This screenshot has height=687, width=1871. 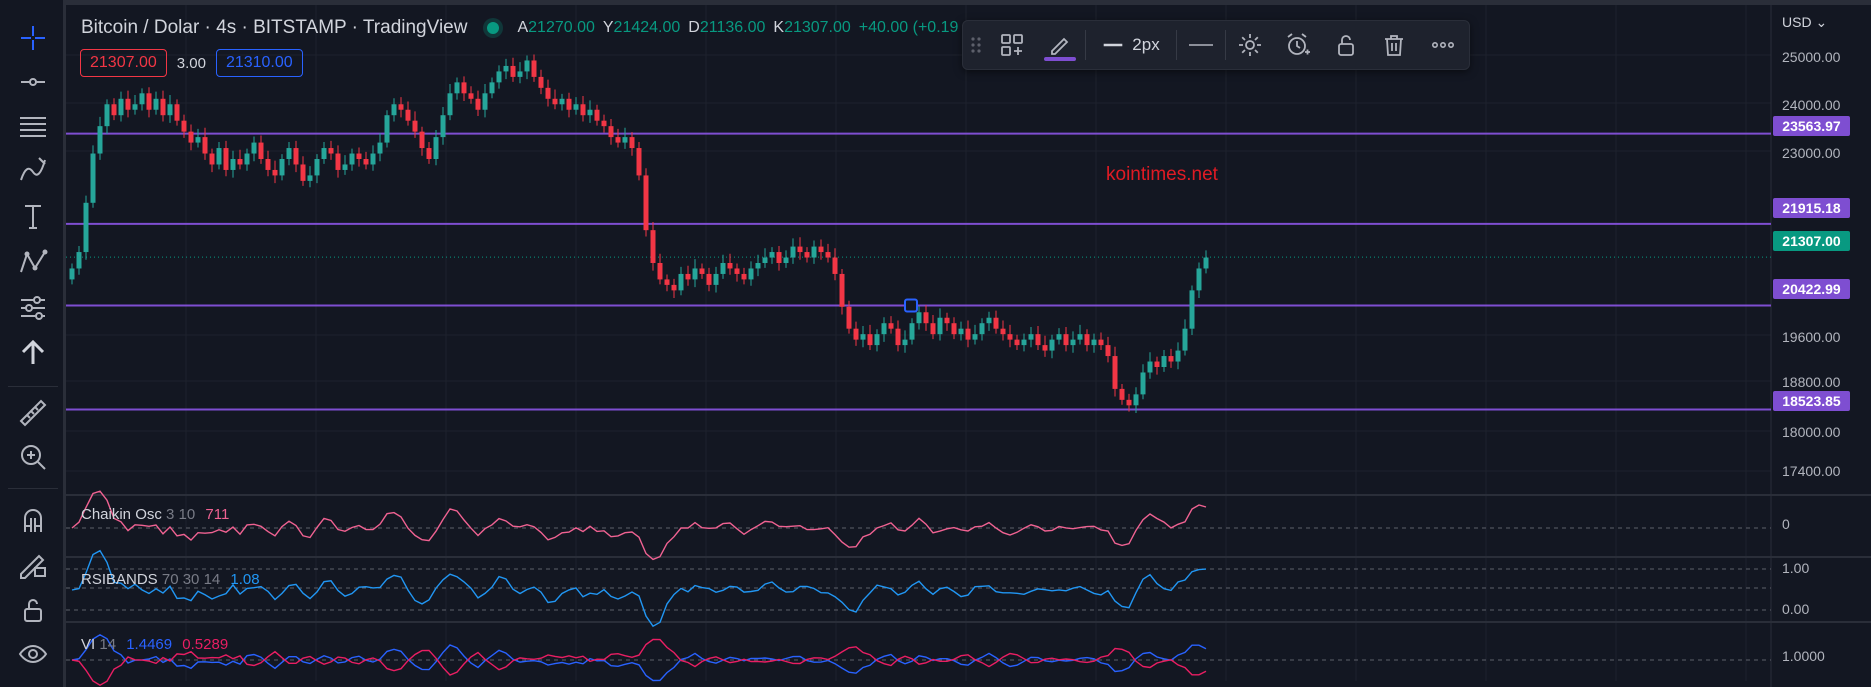 What do you see at coordinates (1298, 45) in the screenshot?
I see `add-alert-button` at bounding box center [1298, 45].